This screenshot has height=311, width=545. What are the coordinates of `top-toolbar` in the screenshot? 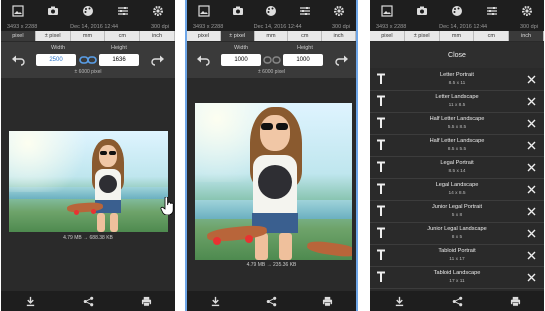 It's located at (457, 11).